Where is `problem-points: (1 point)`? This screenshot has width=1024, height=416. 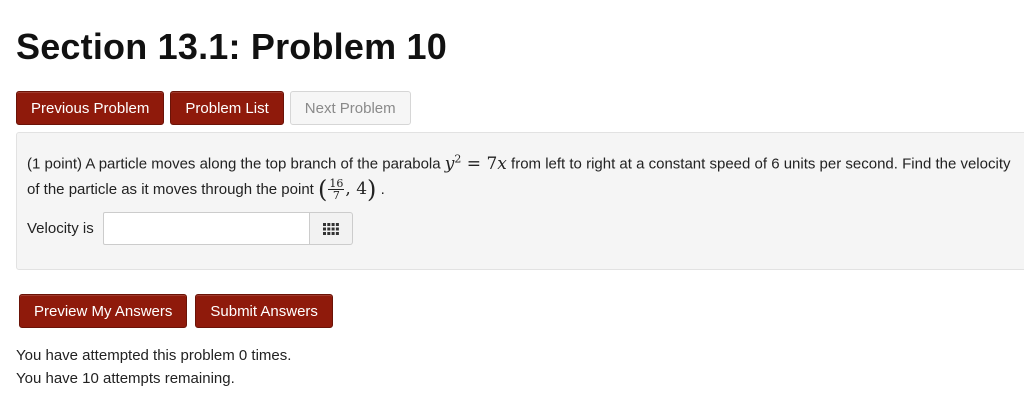
problem-points: (1 point) is located at coordinates (55, 164).